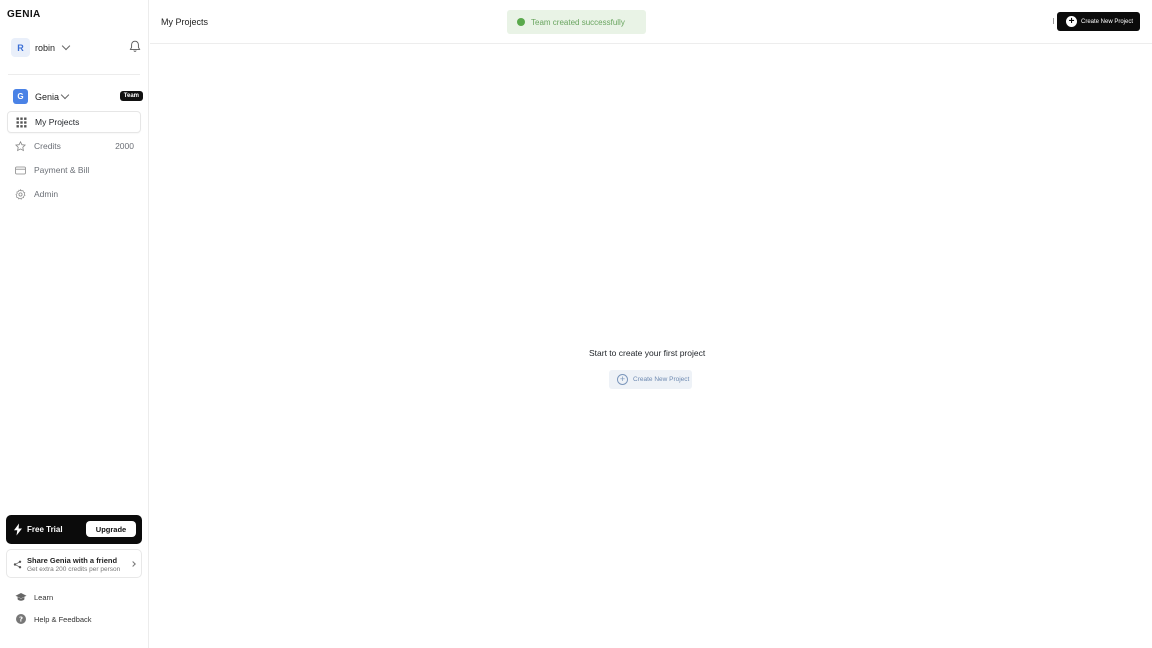  Describe the element at coordinates (185, 22) in the screenshot. I see `page-title: My Projects` at that location.